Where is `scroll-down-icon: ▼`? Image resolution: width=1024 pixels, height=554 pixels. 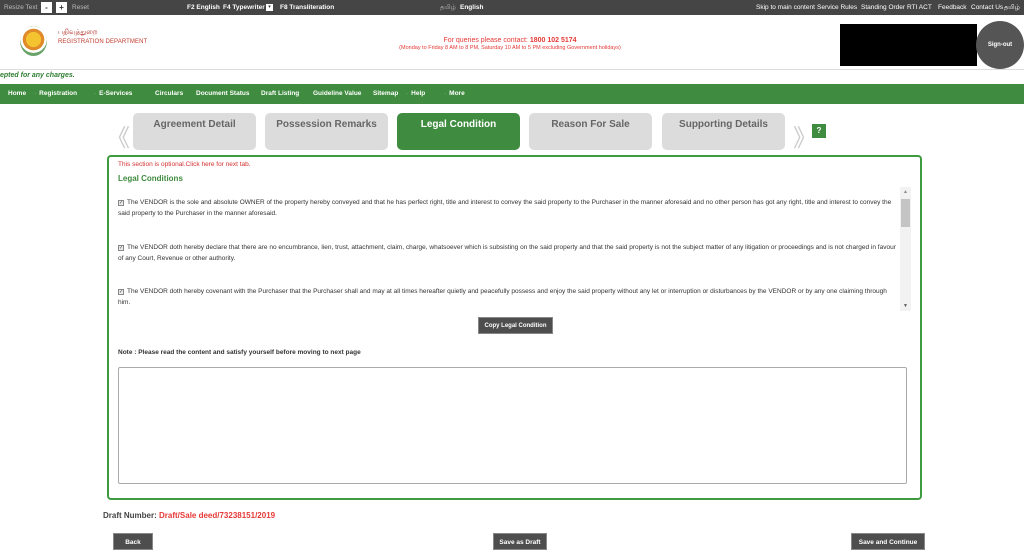
scroll-down-icon: ▼ is located at coordinates (905, 306).